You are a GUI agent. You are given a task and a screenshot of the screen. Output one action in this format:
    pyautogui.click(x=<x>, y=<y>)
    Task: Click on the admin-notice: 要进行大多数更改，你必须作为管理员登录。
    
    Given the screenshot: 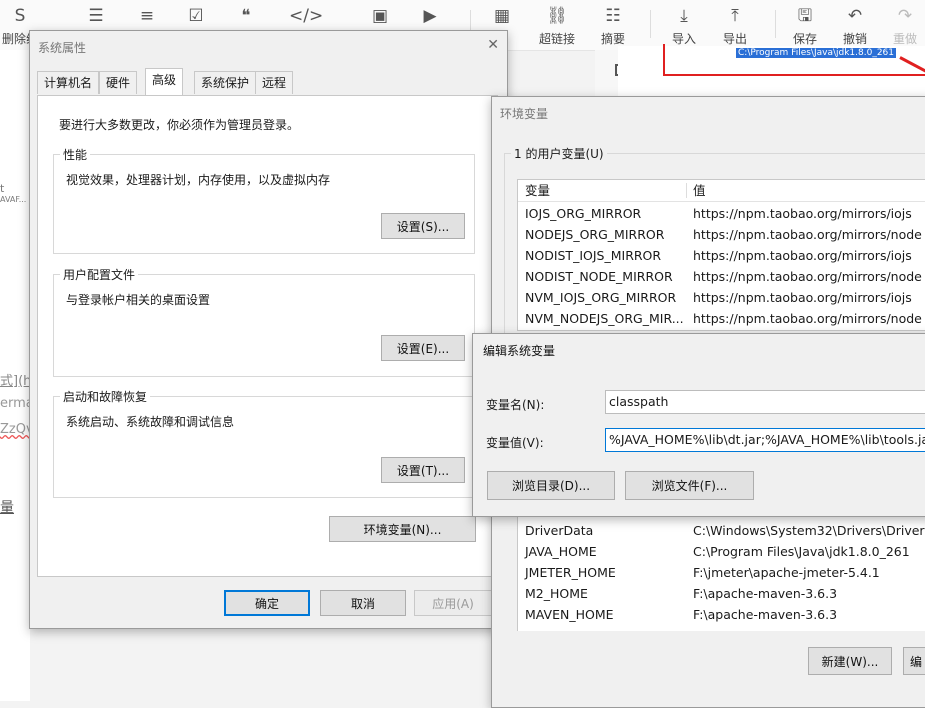 What is the action you would take?
    pyautogui.click(x=179, y=125)
    